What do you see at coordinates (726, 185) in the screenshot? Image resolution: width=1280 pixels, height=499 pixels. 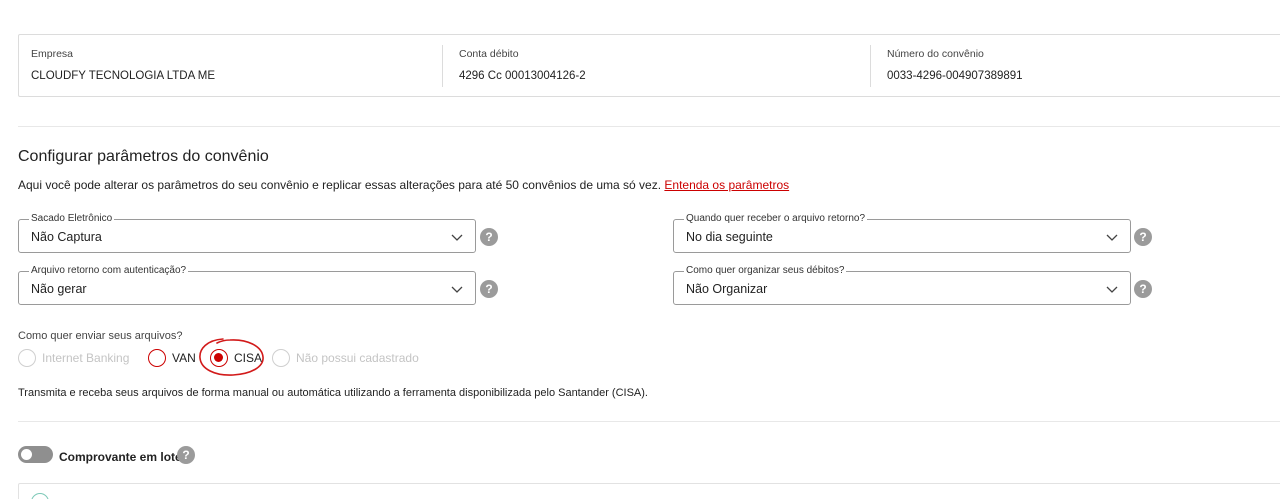 I see `entenda-parametros-link: Entenda os parâmetros` at bounding box center [726, 185].